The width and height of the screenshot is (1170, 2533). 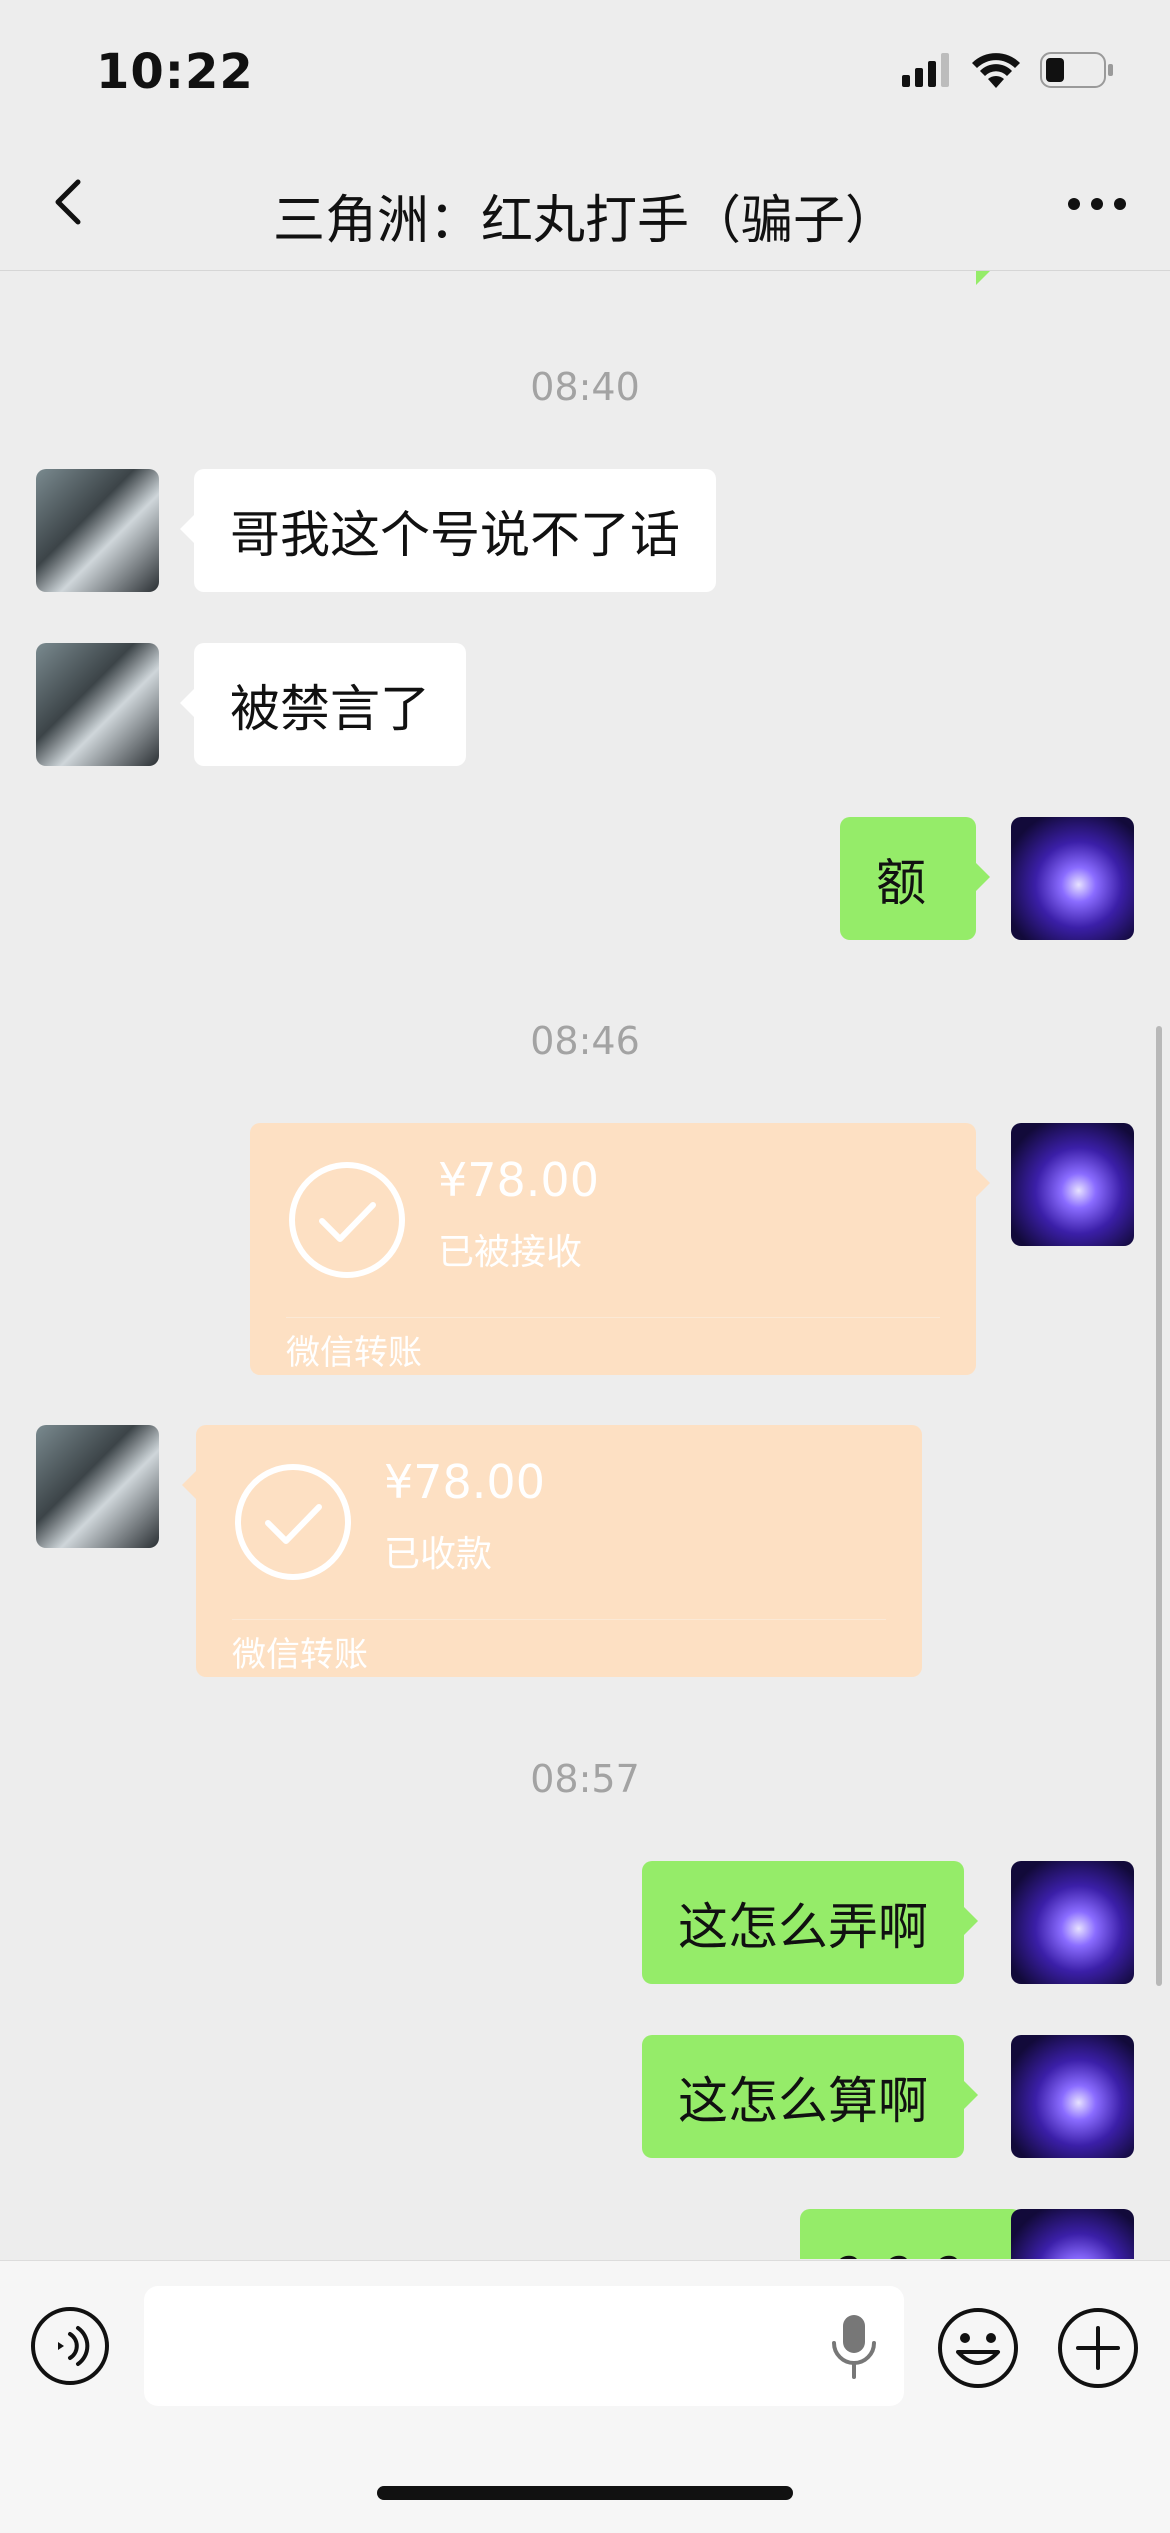 I want to click on timestamp: 08:46, so click(x=585, y=1041).